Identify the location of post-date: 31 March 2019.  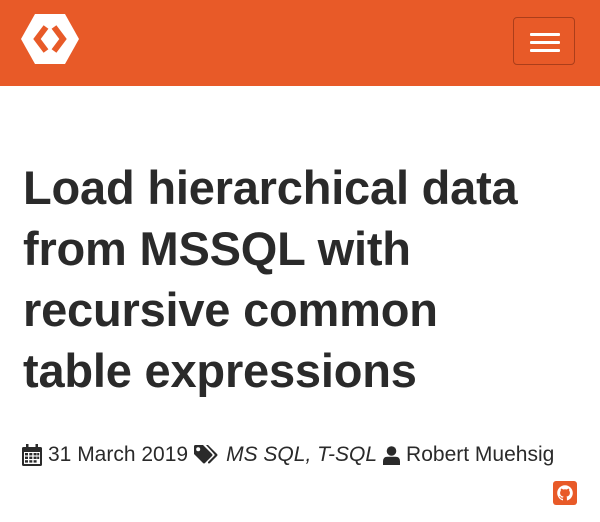
(118, 454).